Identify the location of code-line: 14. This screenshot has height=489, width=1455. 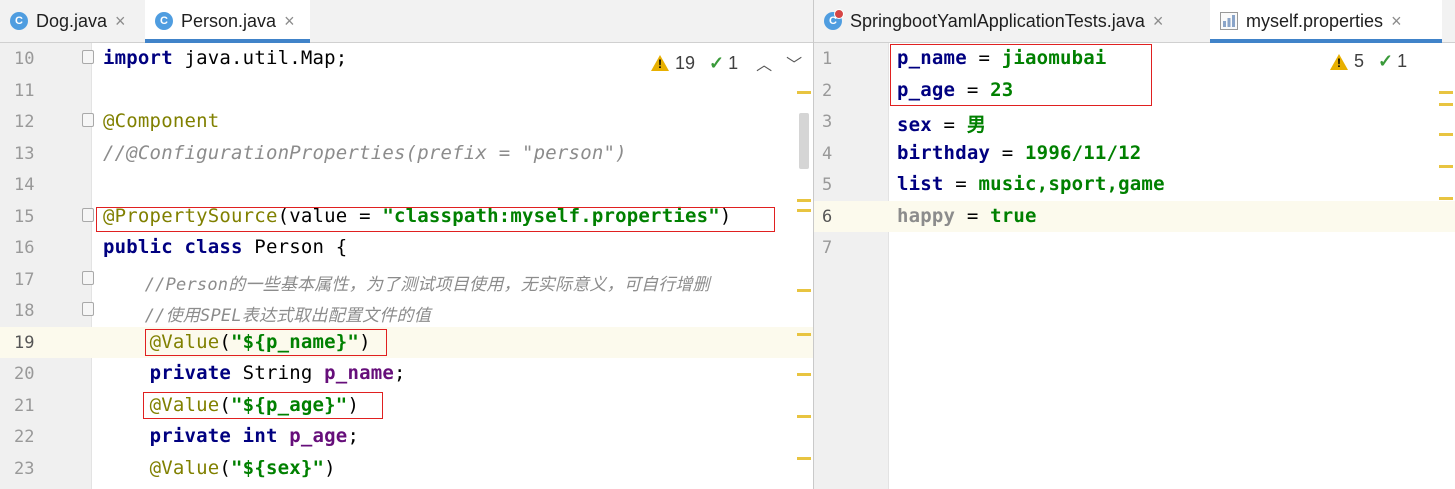
(406, 185).